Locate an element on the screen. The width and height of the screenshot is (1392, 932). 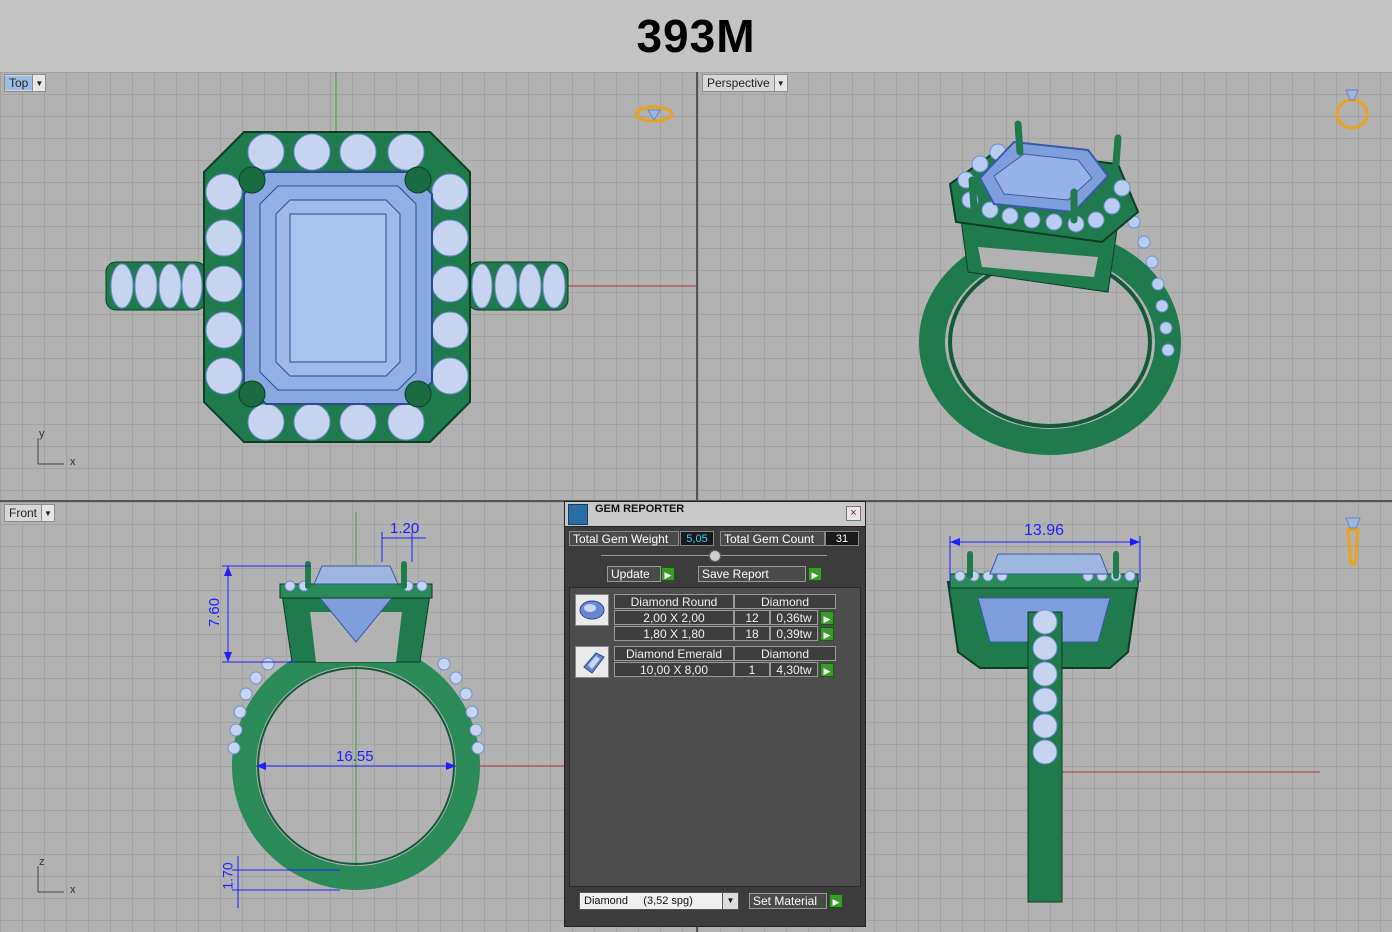
dimension-inner-diameter: 16.55 is located at coordinates (355, 756).